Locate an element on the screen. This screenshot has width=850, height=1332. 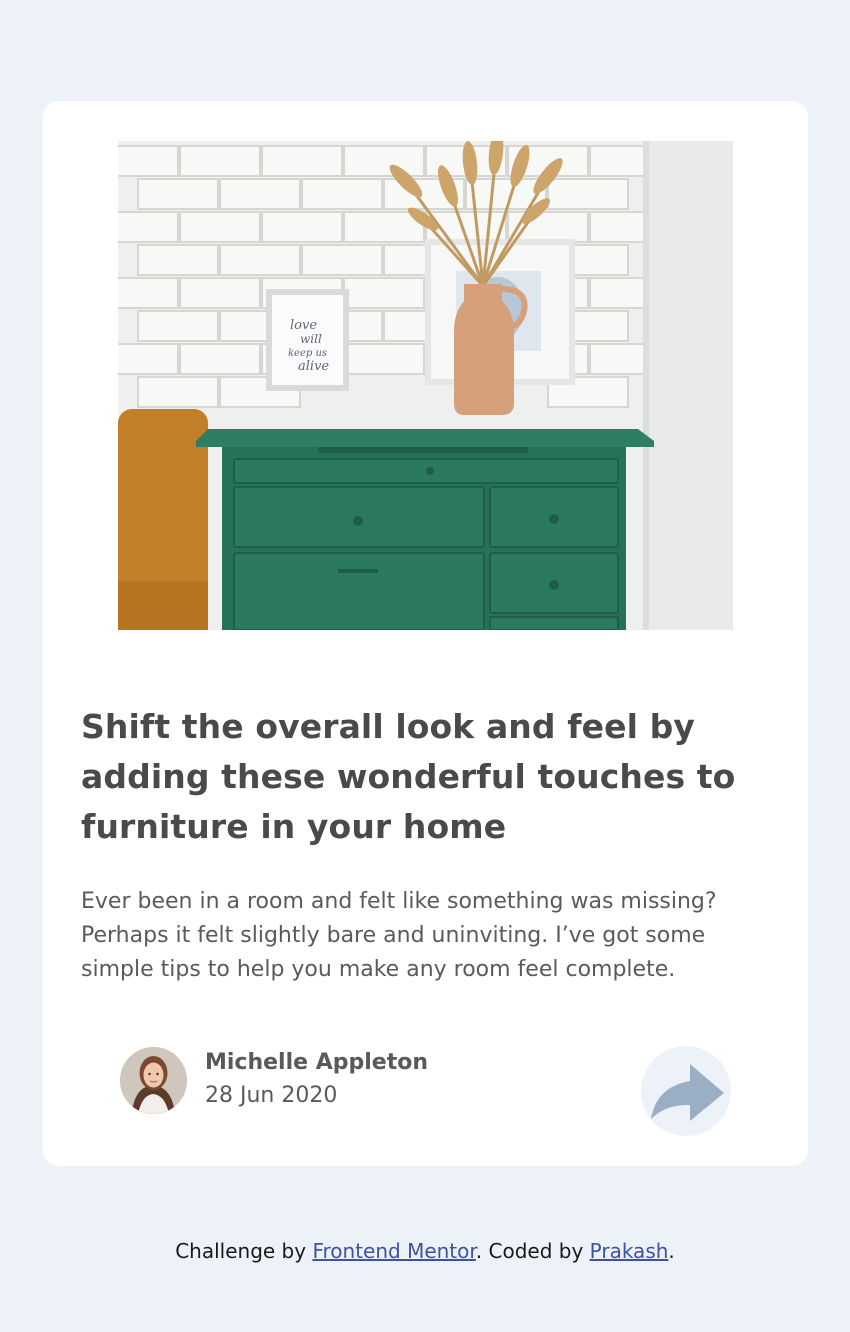
footer-suffix: . is located at coordinates (671, 1251).